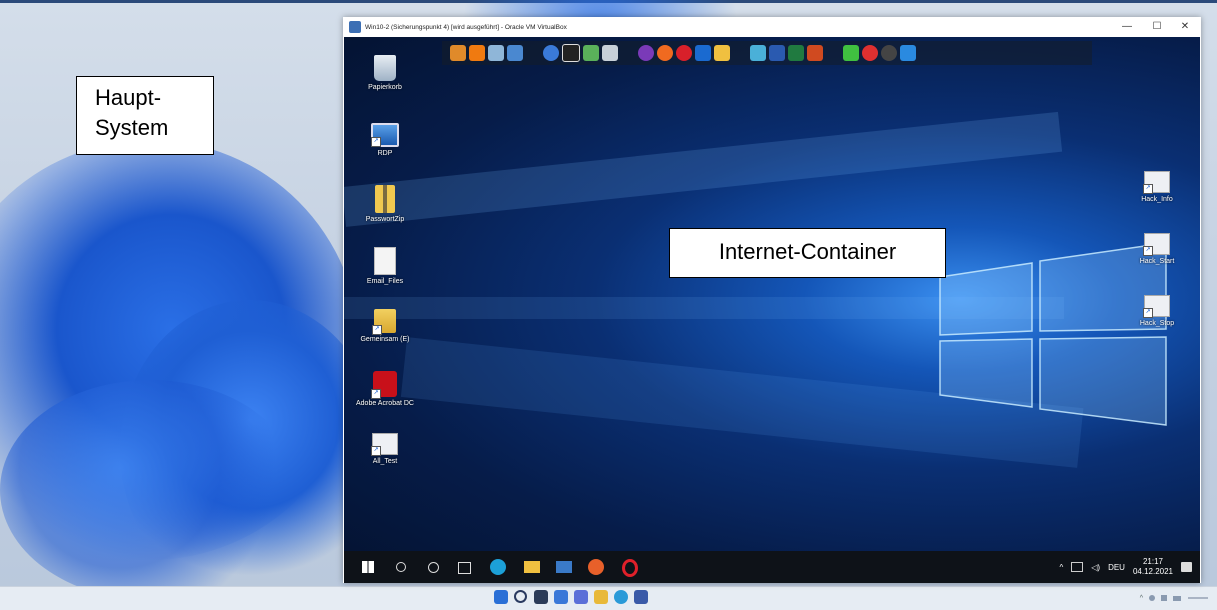 The width and height of the screenshot is (1217, 610). I want to click on desktop-icon-passwortzip: PasswortZip, so click(385, 204).